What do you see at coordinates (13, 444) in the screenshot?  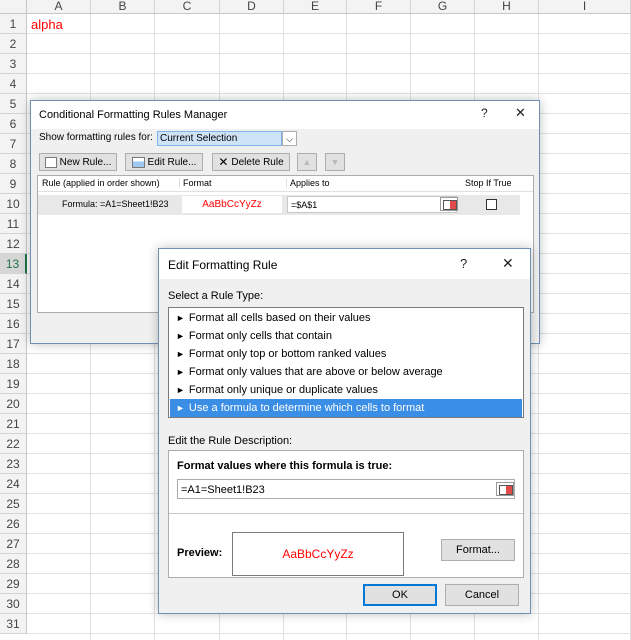 I see `row-header-22: 22` at bounding box center [13, 444].